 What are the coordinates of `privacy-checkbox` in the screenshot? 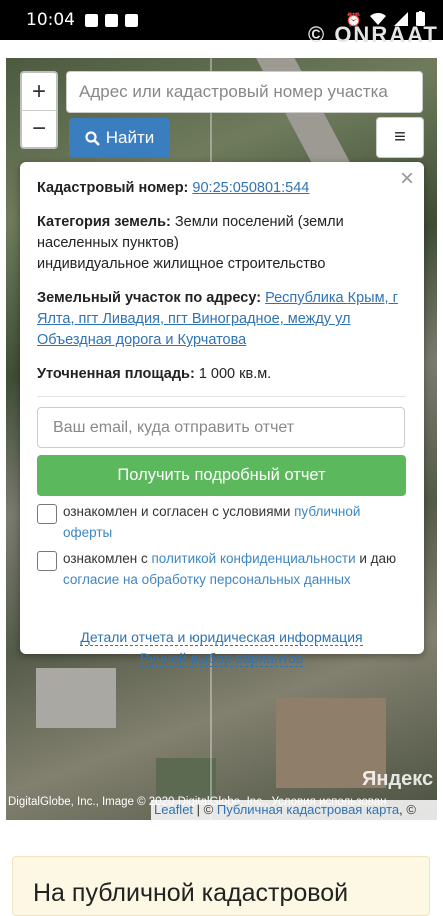 It's located at (47, 561).